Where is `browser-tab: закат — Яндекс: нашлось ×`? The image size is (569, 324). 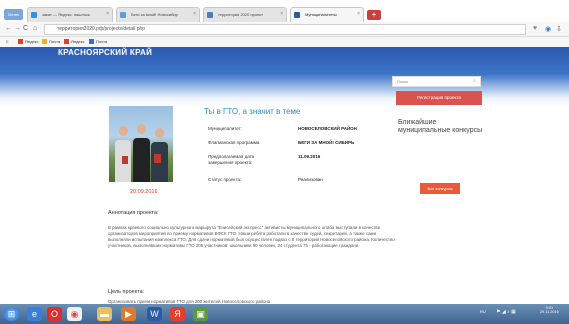 browser-tab: закат — Яндекс: нашлось × is located at coordinates (70, 14).